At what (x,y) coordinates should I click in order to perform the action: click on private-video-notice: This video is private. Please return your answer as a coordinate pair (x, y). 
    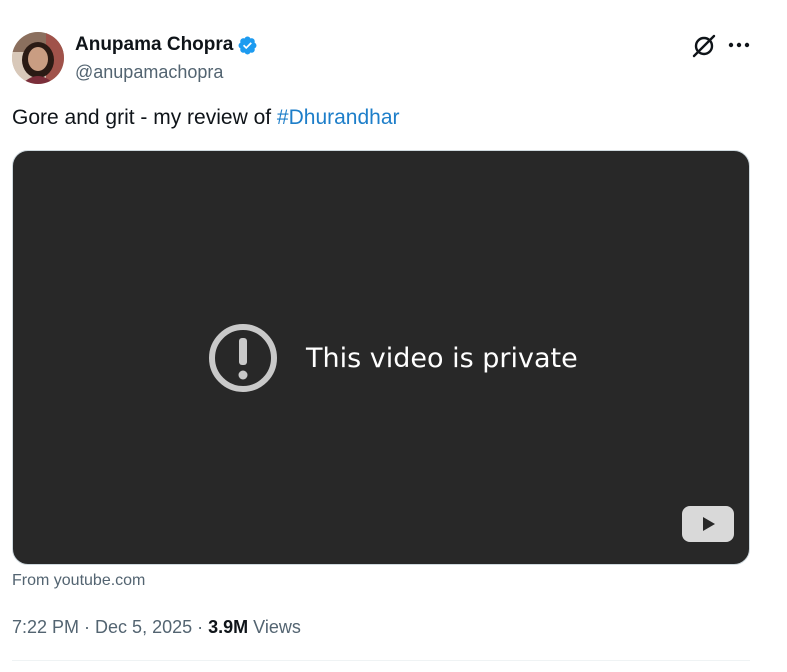
    Looking at the image, I should click on (393, 358).